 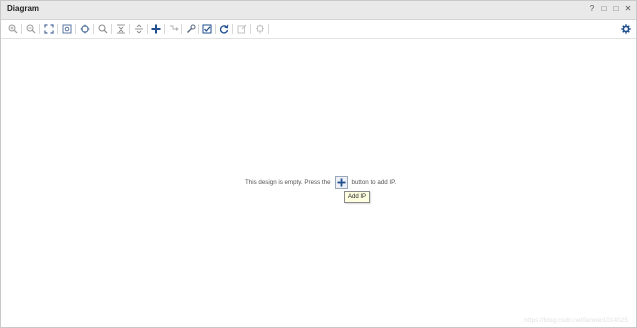 What do you see at coordinates (318, 10) in the screenshot?
I see `title-bar: Diagram ? □ □ ✕` at bounding box center [318, 10].